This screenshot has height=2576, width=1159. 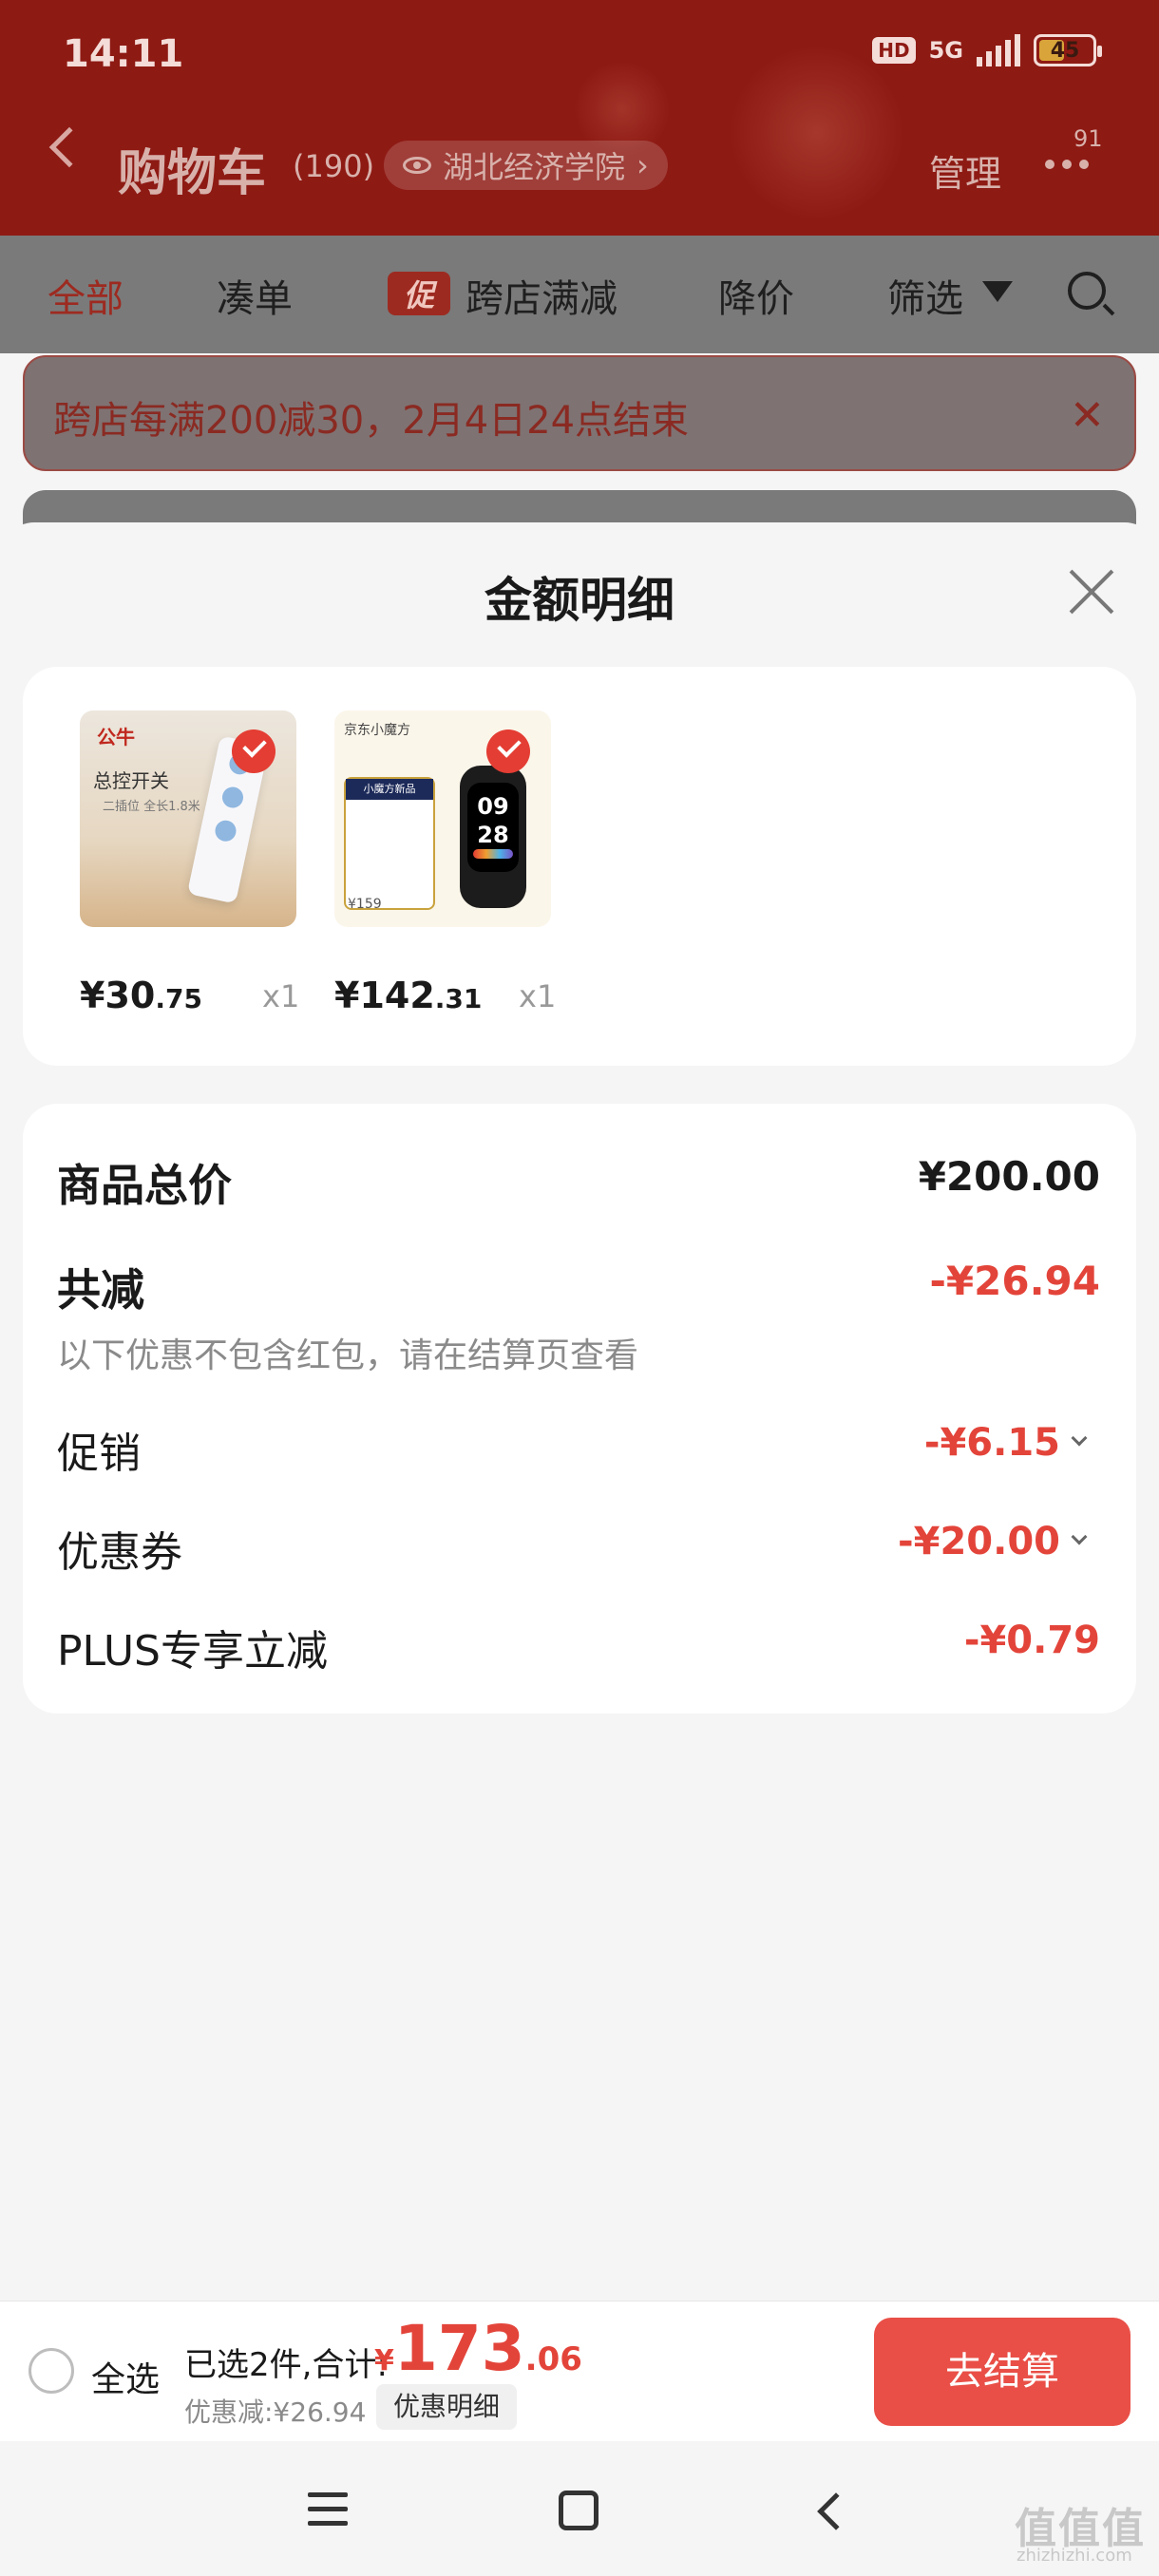 I want to click on cart-count: (190), so click(x=334, y=166).